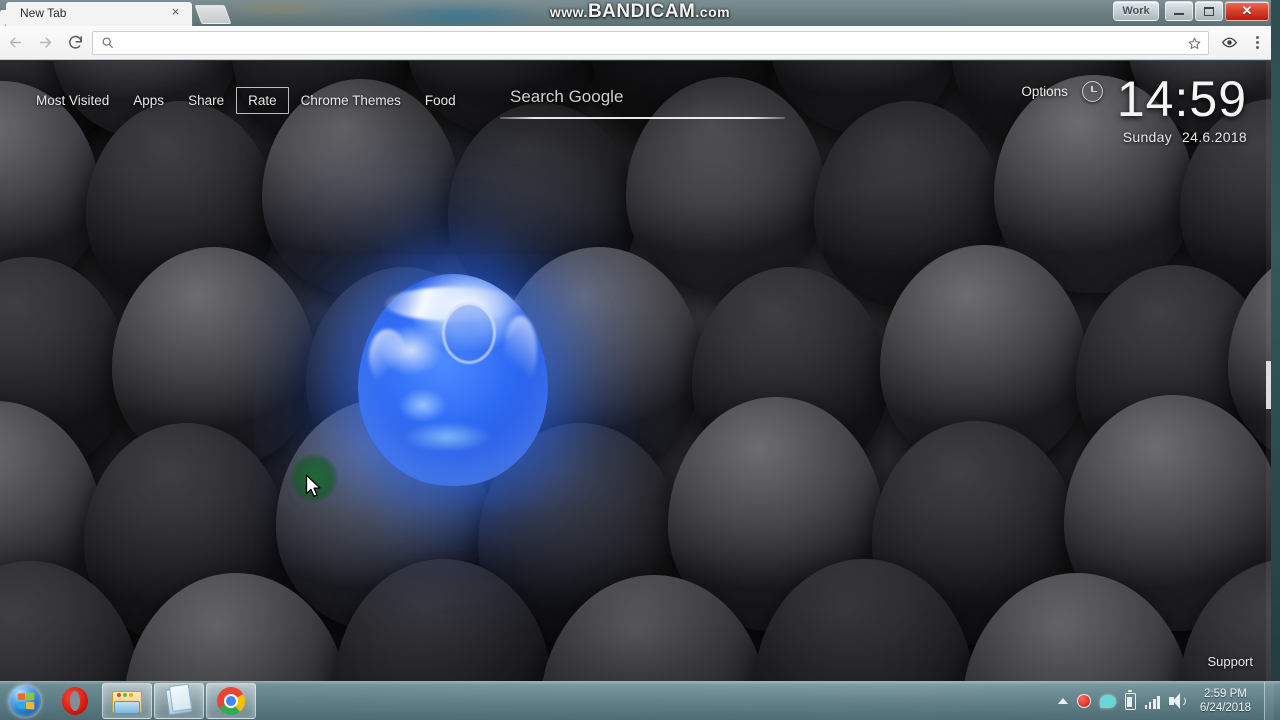 The width and height of the screenshot is (1280, 720). What do you see at coordinates (642, 118) in the screenshot?
I see `search-underline` at bounding box center [642, 118].